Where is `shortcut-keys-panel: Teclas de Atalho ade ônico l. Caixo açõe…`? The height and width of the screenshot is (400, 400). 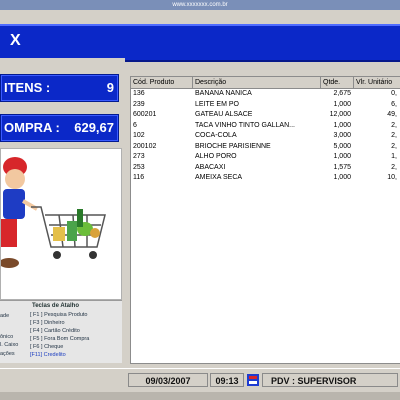 shortcut-keys-panel: Teclas de Atalho ade ônico l. Caixo açõe… is located at coordinates (61, 331).